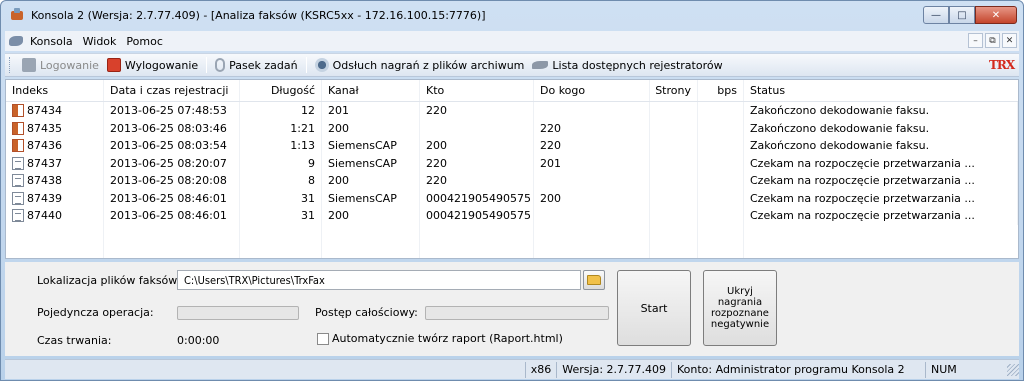 This screenshot has height=381, width=1024. Describe the element at coordinates (60, 65) in the screenshot. I see `login-button: Logowanie` at that location.